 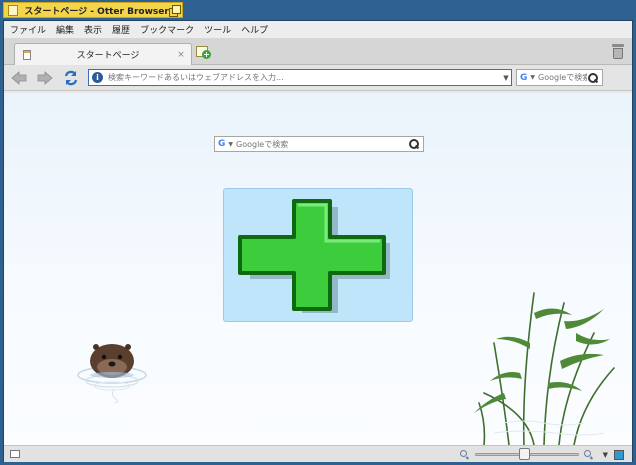 What do you see at coordinates (112, 373) in the screenshot?
I see `otter-illustration` at bounding box center [112, 373].